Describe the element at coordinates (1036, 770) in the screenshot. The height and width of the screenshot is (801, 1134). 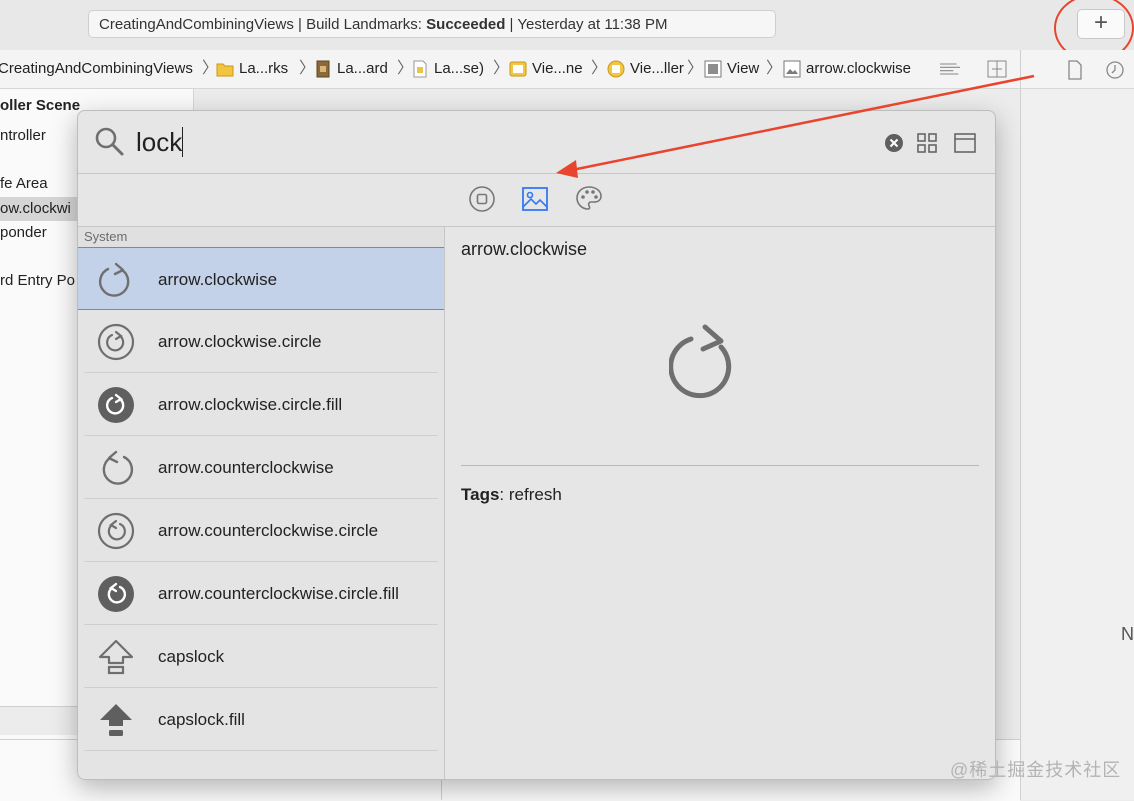
I see `watermark: @稀土掘金技术社区` at that location.